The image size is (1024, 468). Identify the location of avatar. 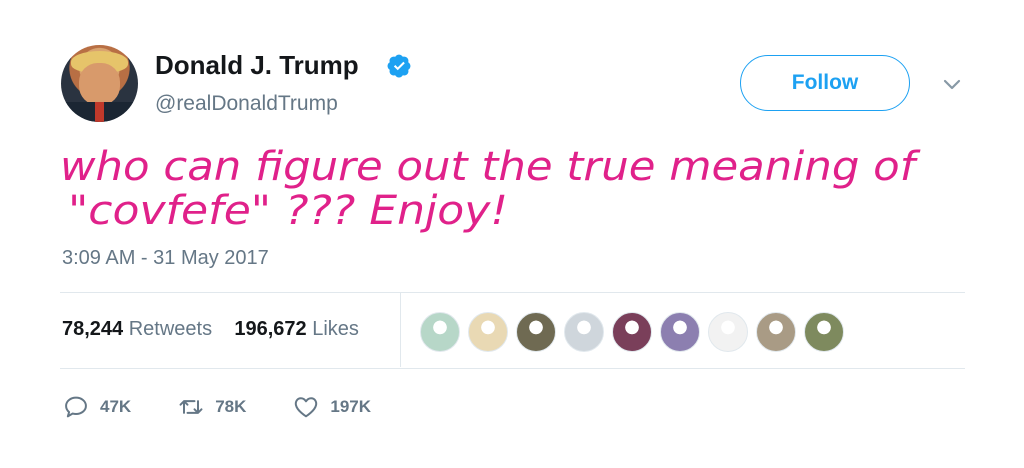
(99, 83).